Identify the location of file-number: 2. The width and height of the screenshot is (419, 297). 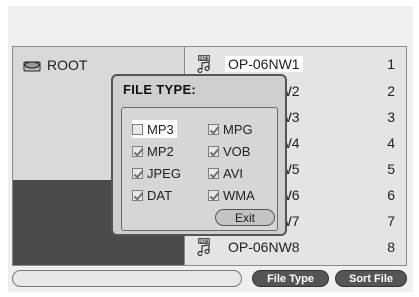
(391, 91).